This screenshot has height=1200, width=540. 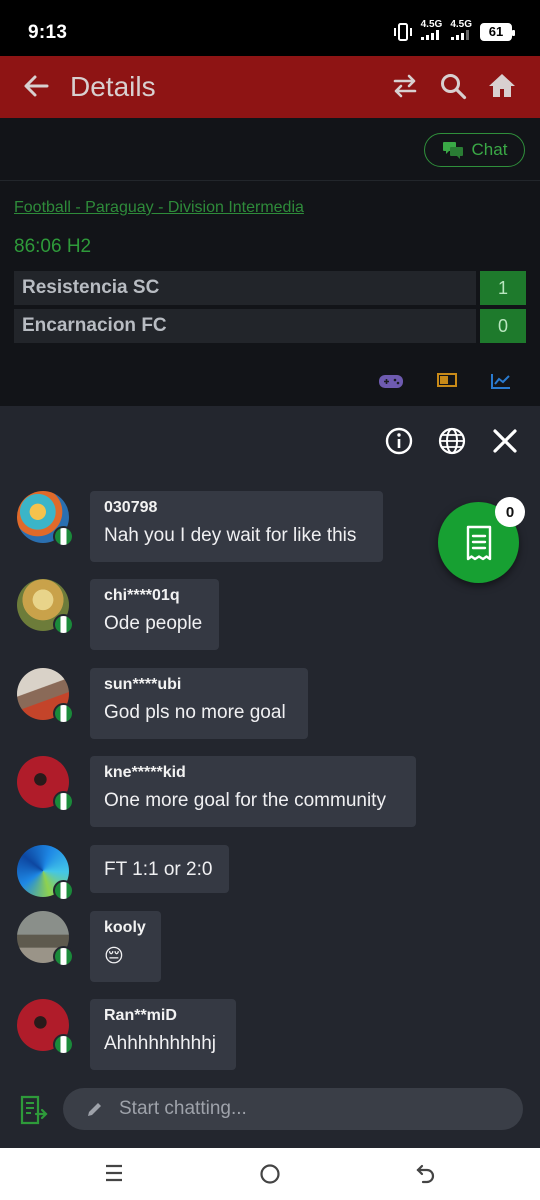 What do you see at coordinates (510, 512) in the screenshot?
I see `bet-slip-count-badge: 0` at bounding box center [510, 512].